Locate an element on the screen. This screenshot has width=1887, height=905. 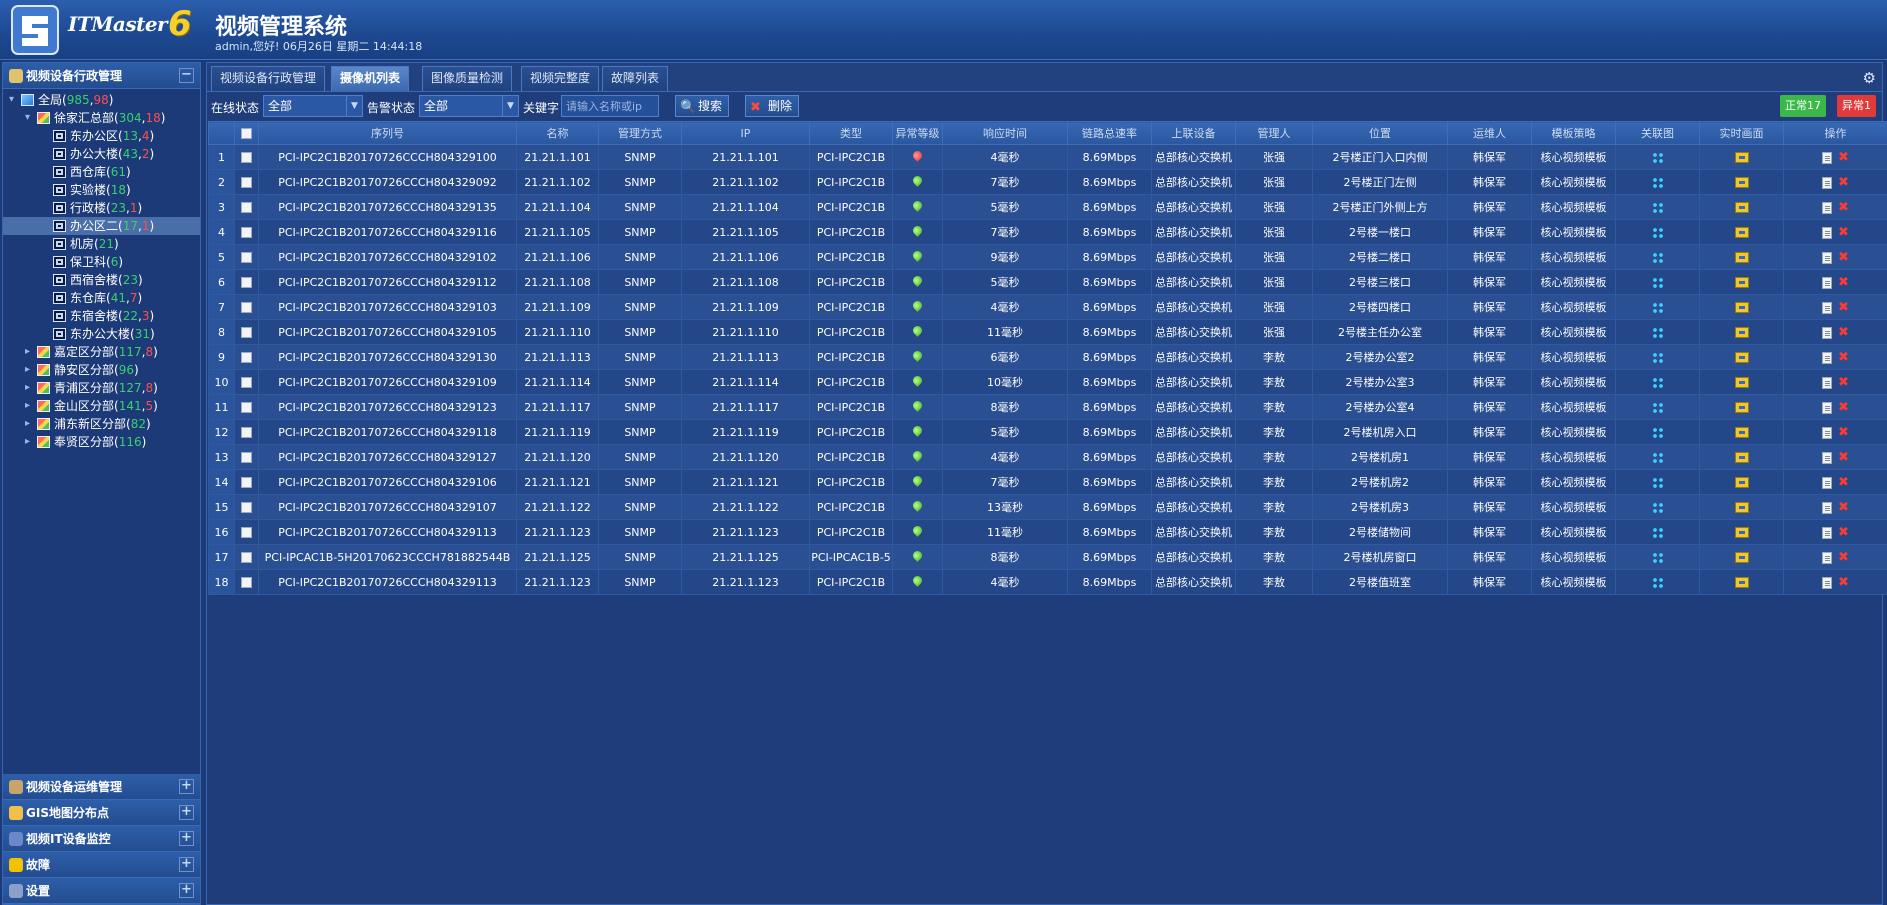
column-header: 上联设备 is located at coordinates (1193, 133).